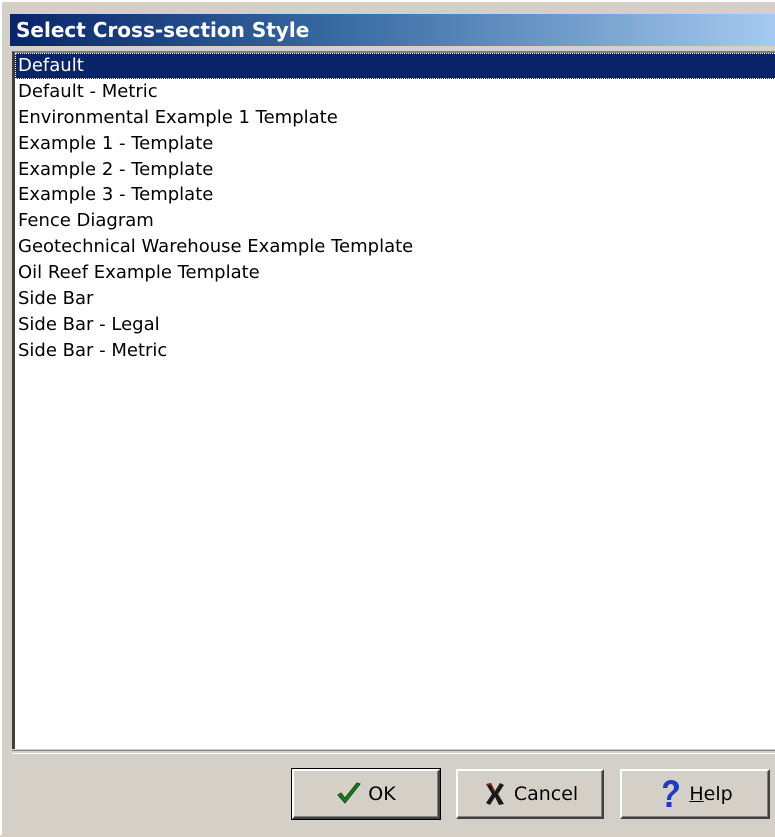 The height and width of the screenshot is (837, 775). I want to click on cancel-button: Cancel, so click(530, 794).